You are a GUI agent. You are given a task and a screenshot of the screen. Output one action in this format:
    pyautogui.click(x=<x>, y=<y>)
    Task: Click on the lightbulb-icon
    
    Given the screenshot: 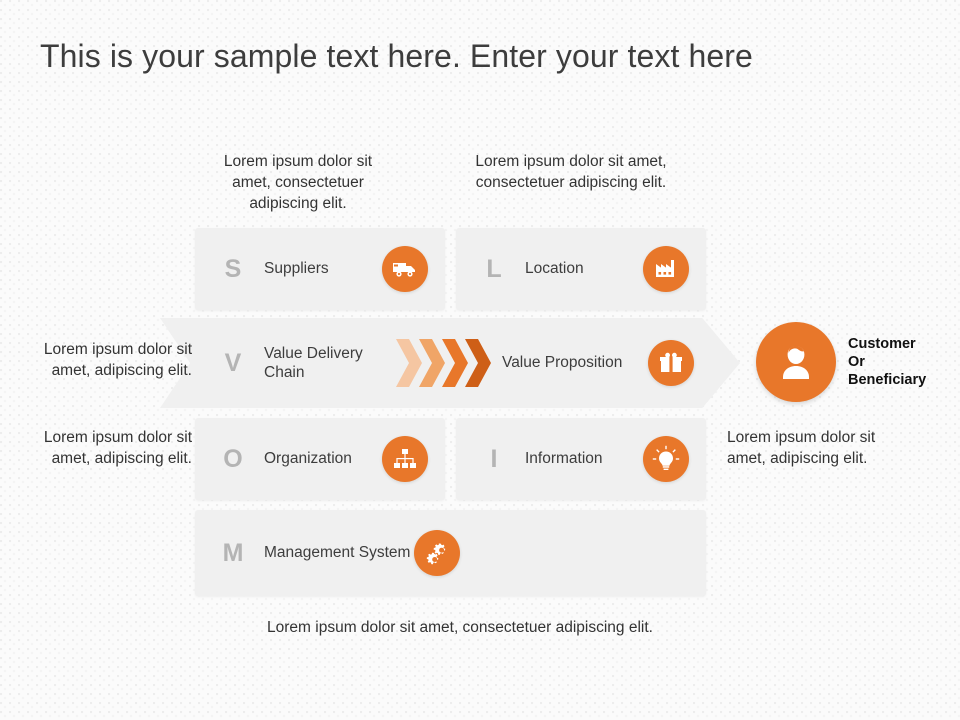 What is the action you would take?
    pyautogui.click(x=666, y=459)
    